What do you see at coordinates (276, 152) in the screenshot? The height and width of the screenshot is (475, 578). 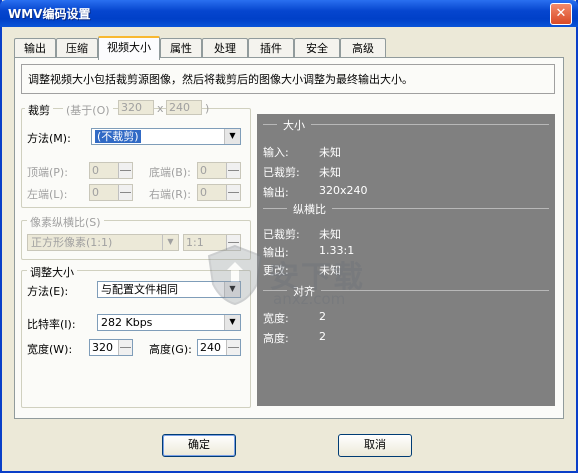 I see `input-label: 输入:` at bounding box center [276, 152].